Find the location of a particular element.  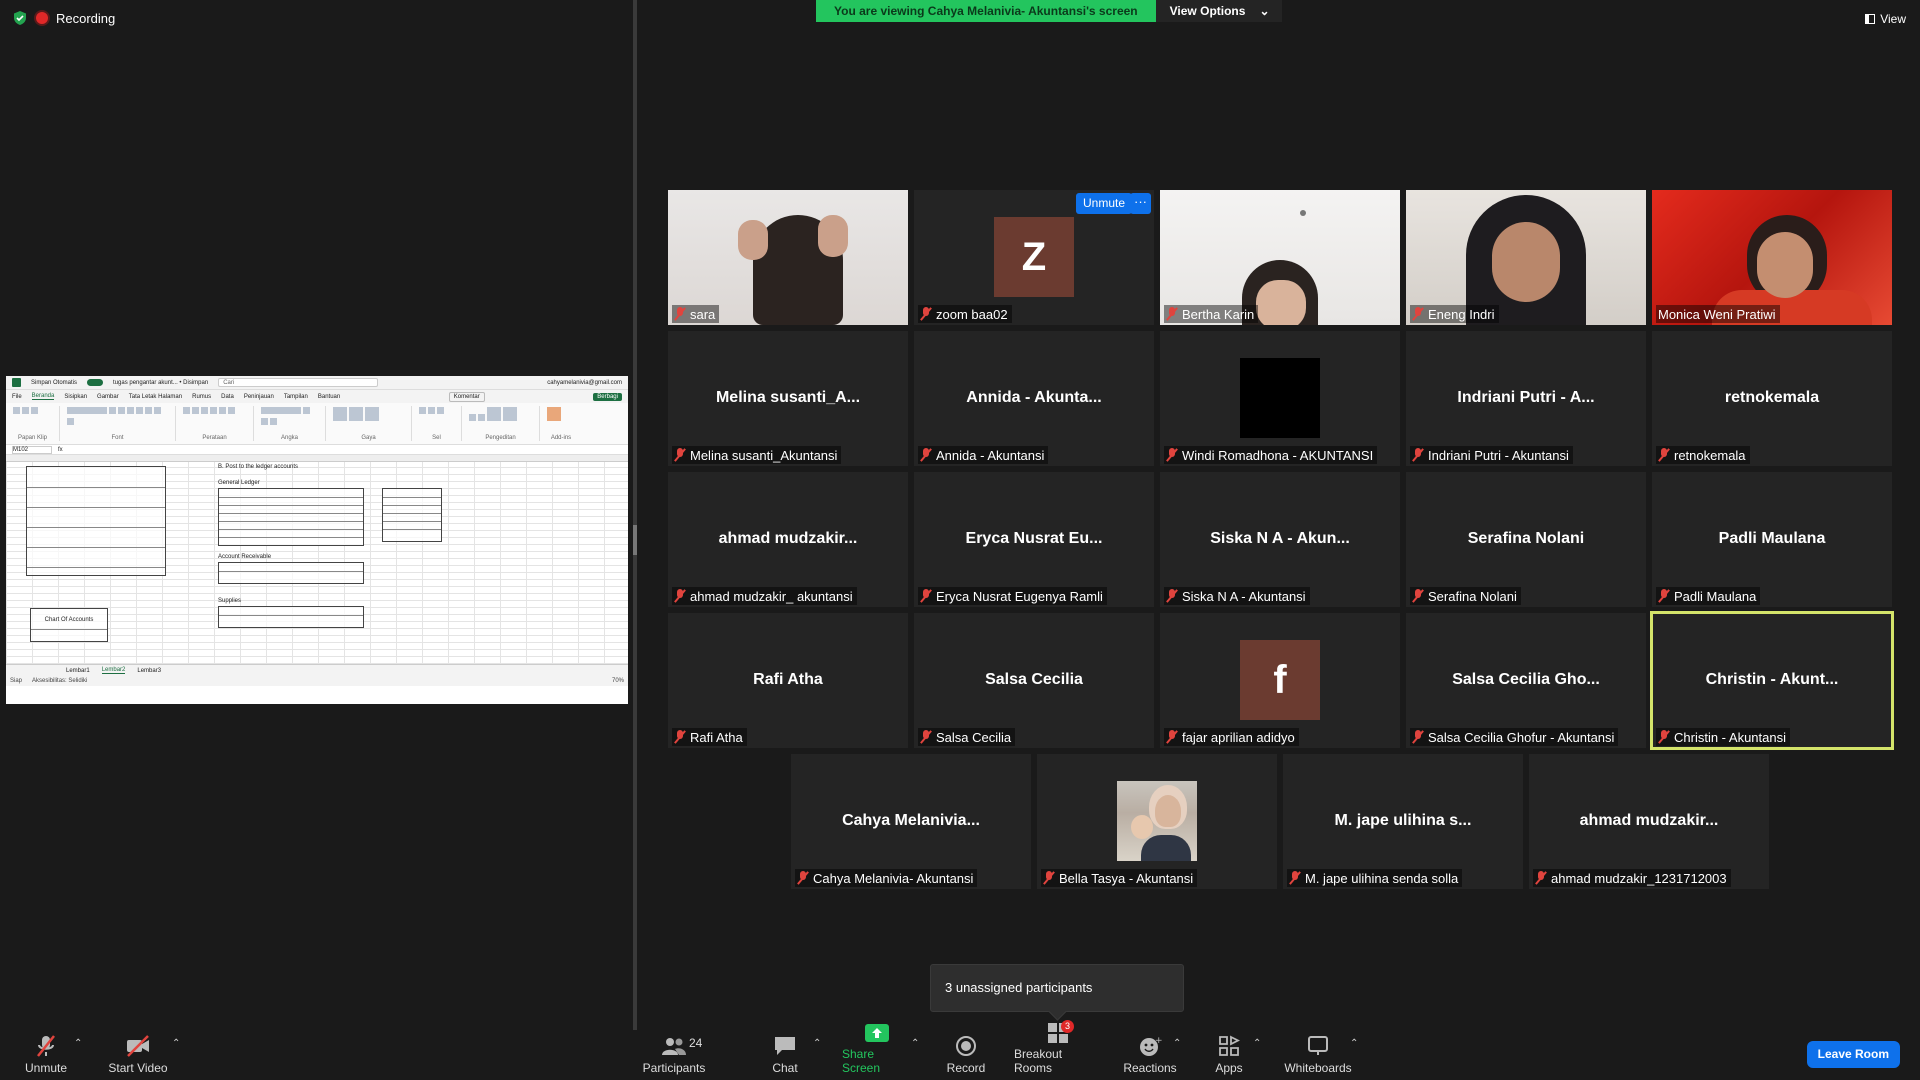

participant-tile: Bella Tasya - Akuntansi is located at coordinates (1157, 821).